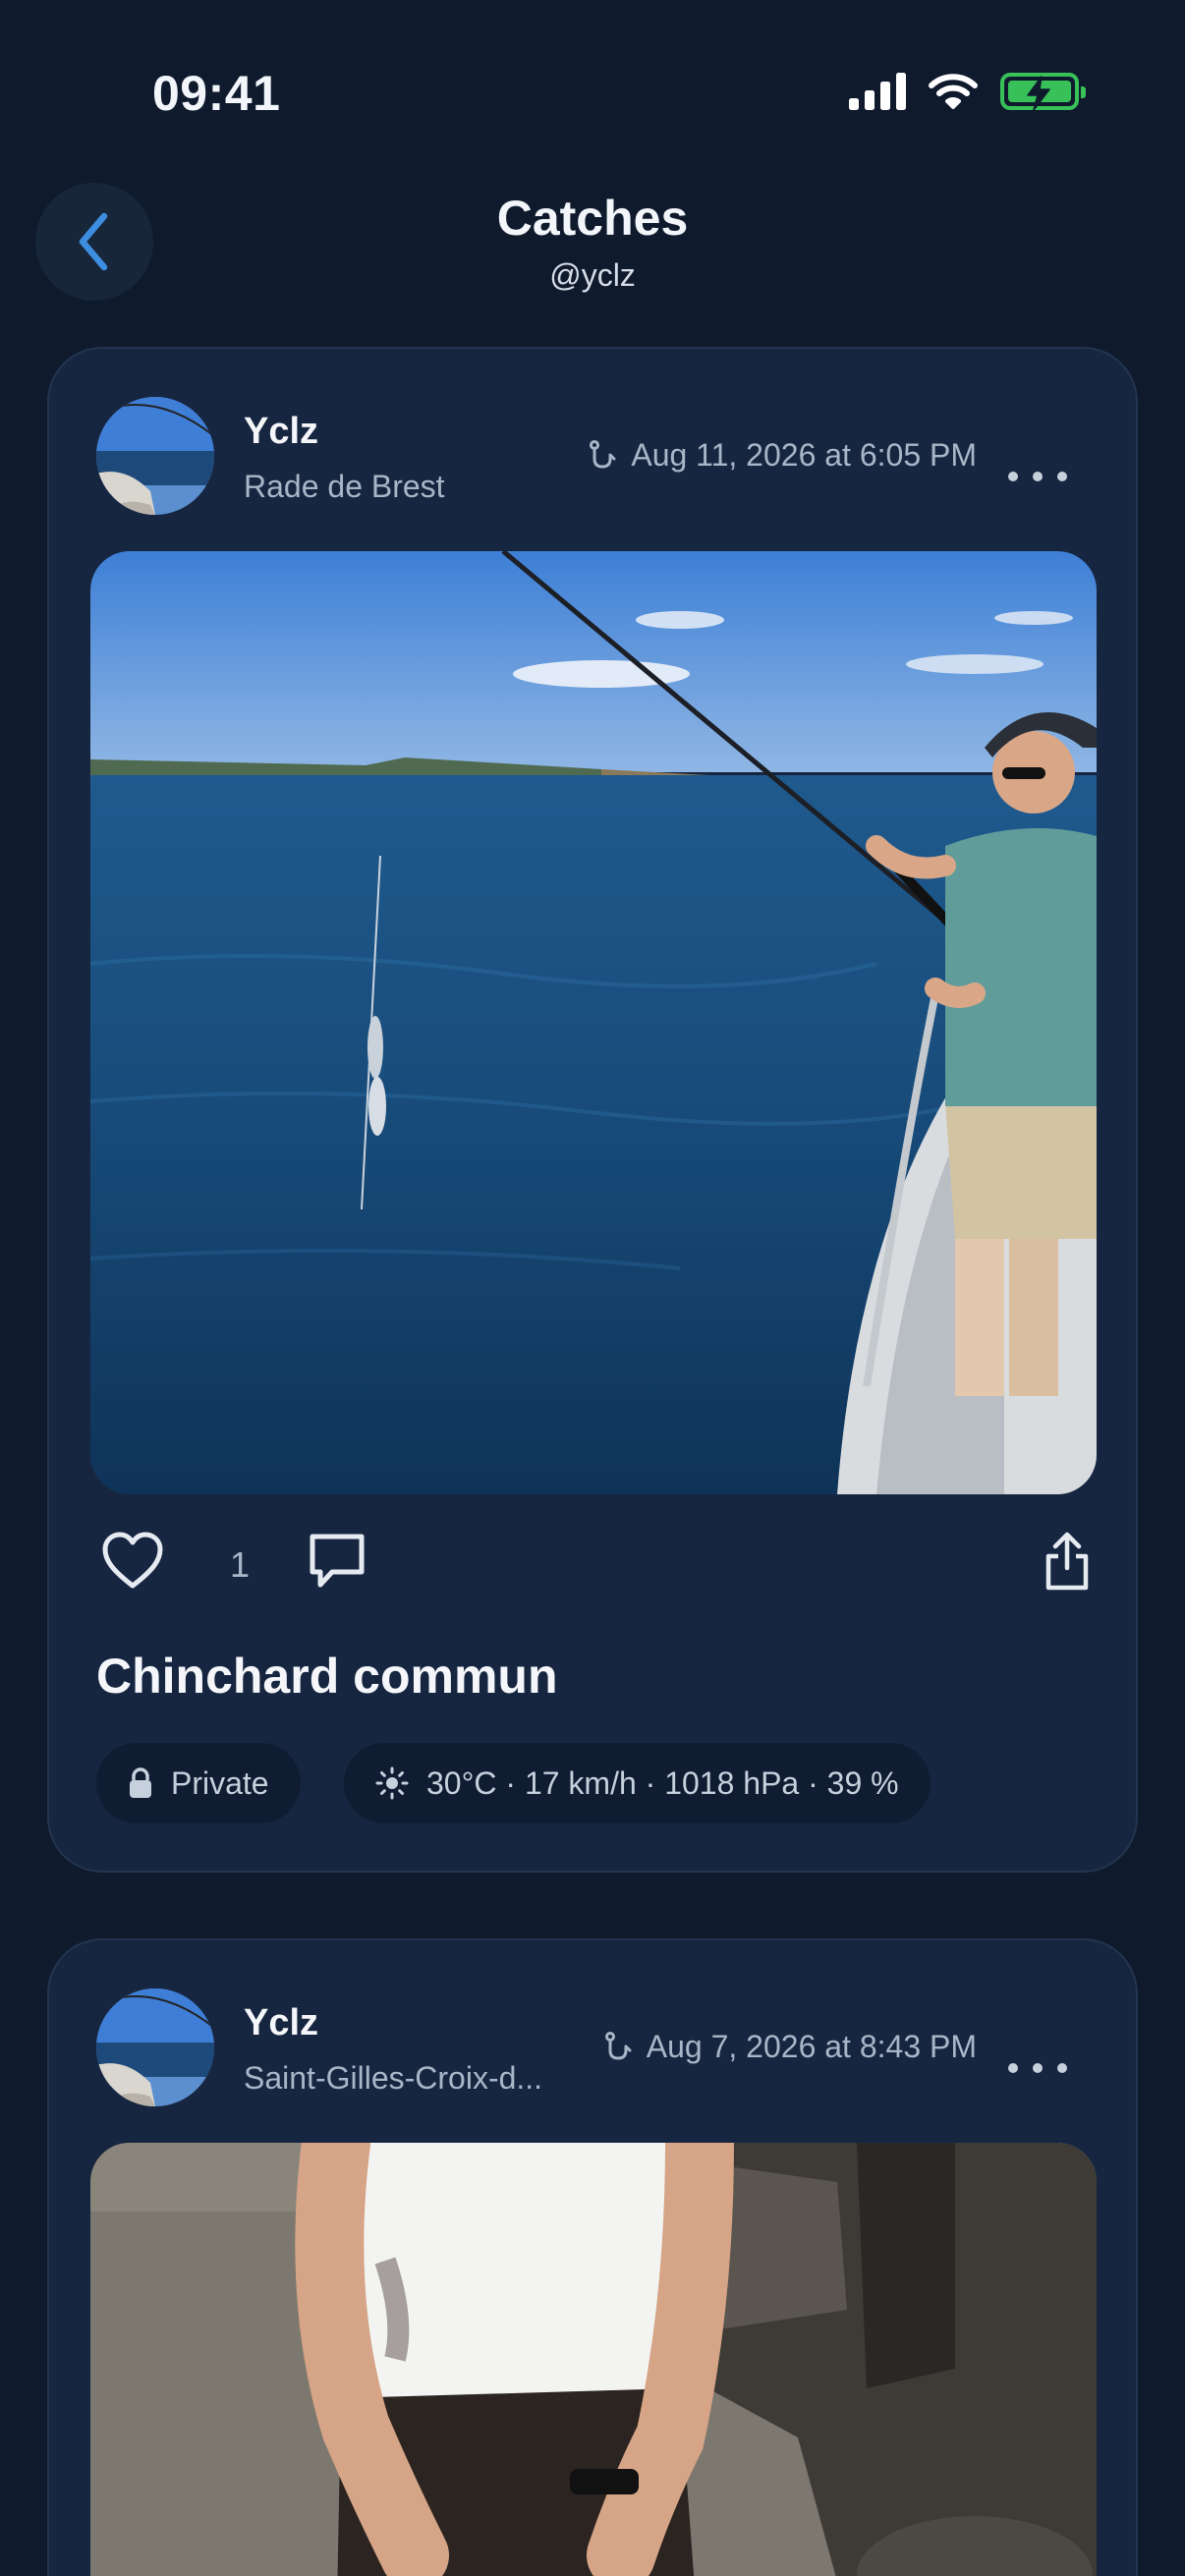 This screenshot has height=2576, width=1185. What do you see at coordinates (954, 91) in the screenshot?
I see `wifi-icon` at bounding box center [954, 91].